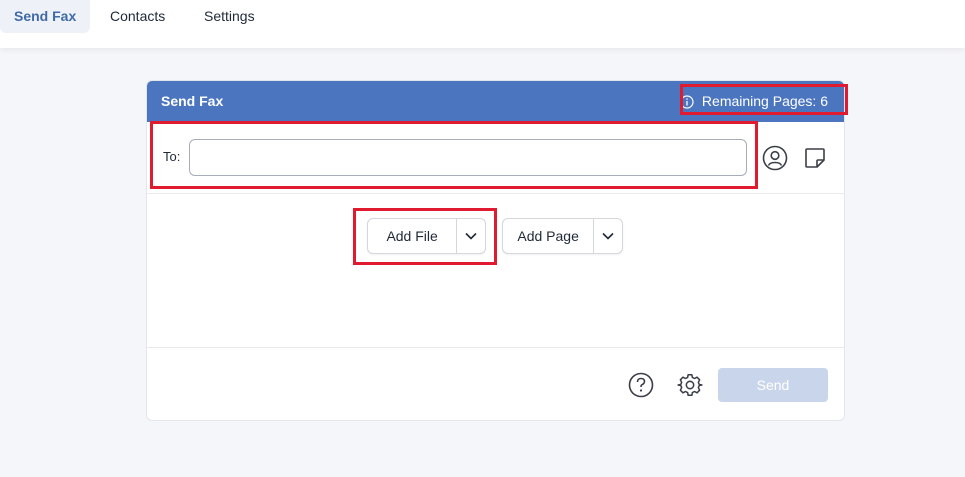 The image size is (965, 477). Describe the element at coordinates (45, 16) in the screenshot. I see `tab-send-fax: Send Fax` at that location.